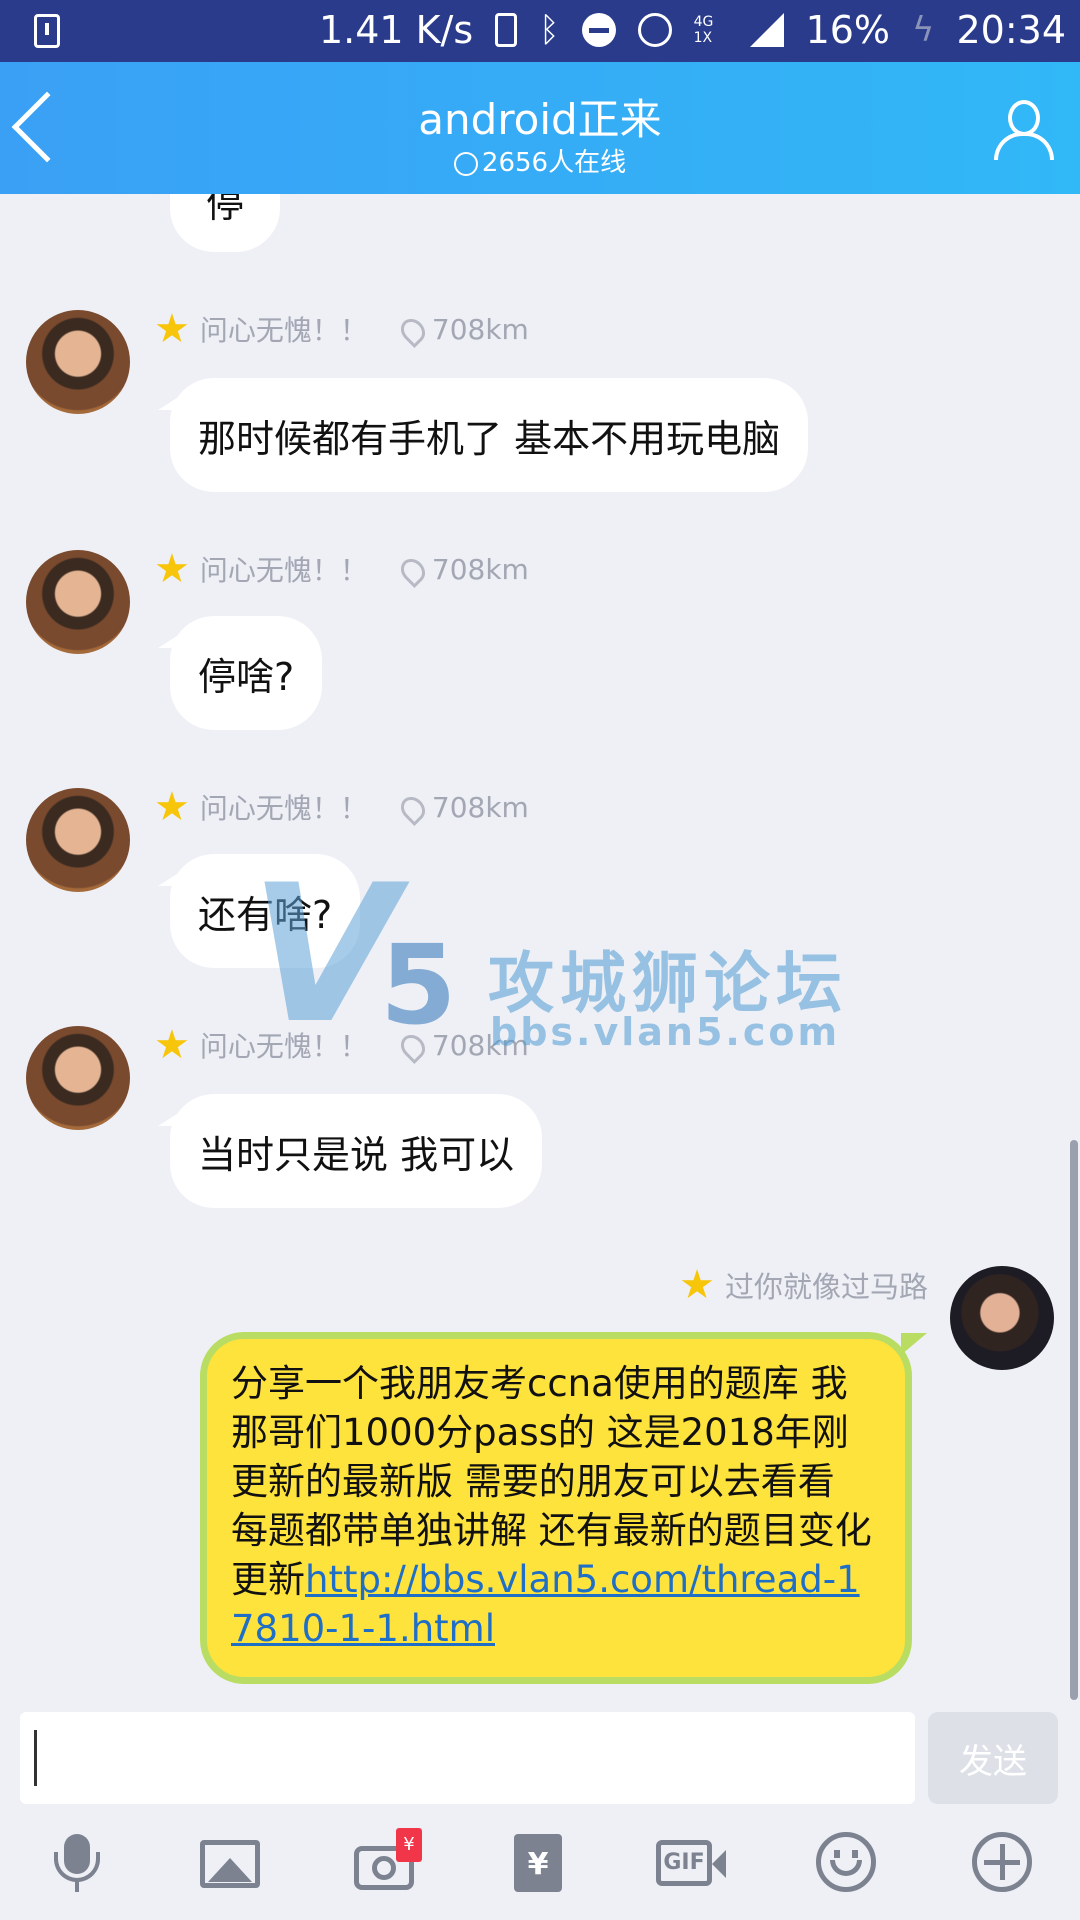  Describe the element at coordinates (225, 204) in the screenshot. I see `message-text: 停` at that location.